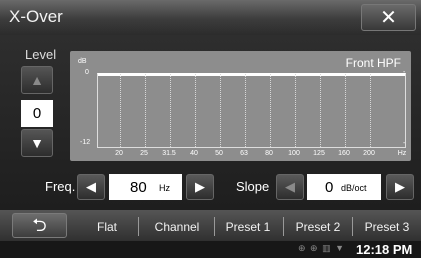 The width and height of the screenshot is (421, 258). I want to click on y-unit-label: dB, so click(82, 61).